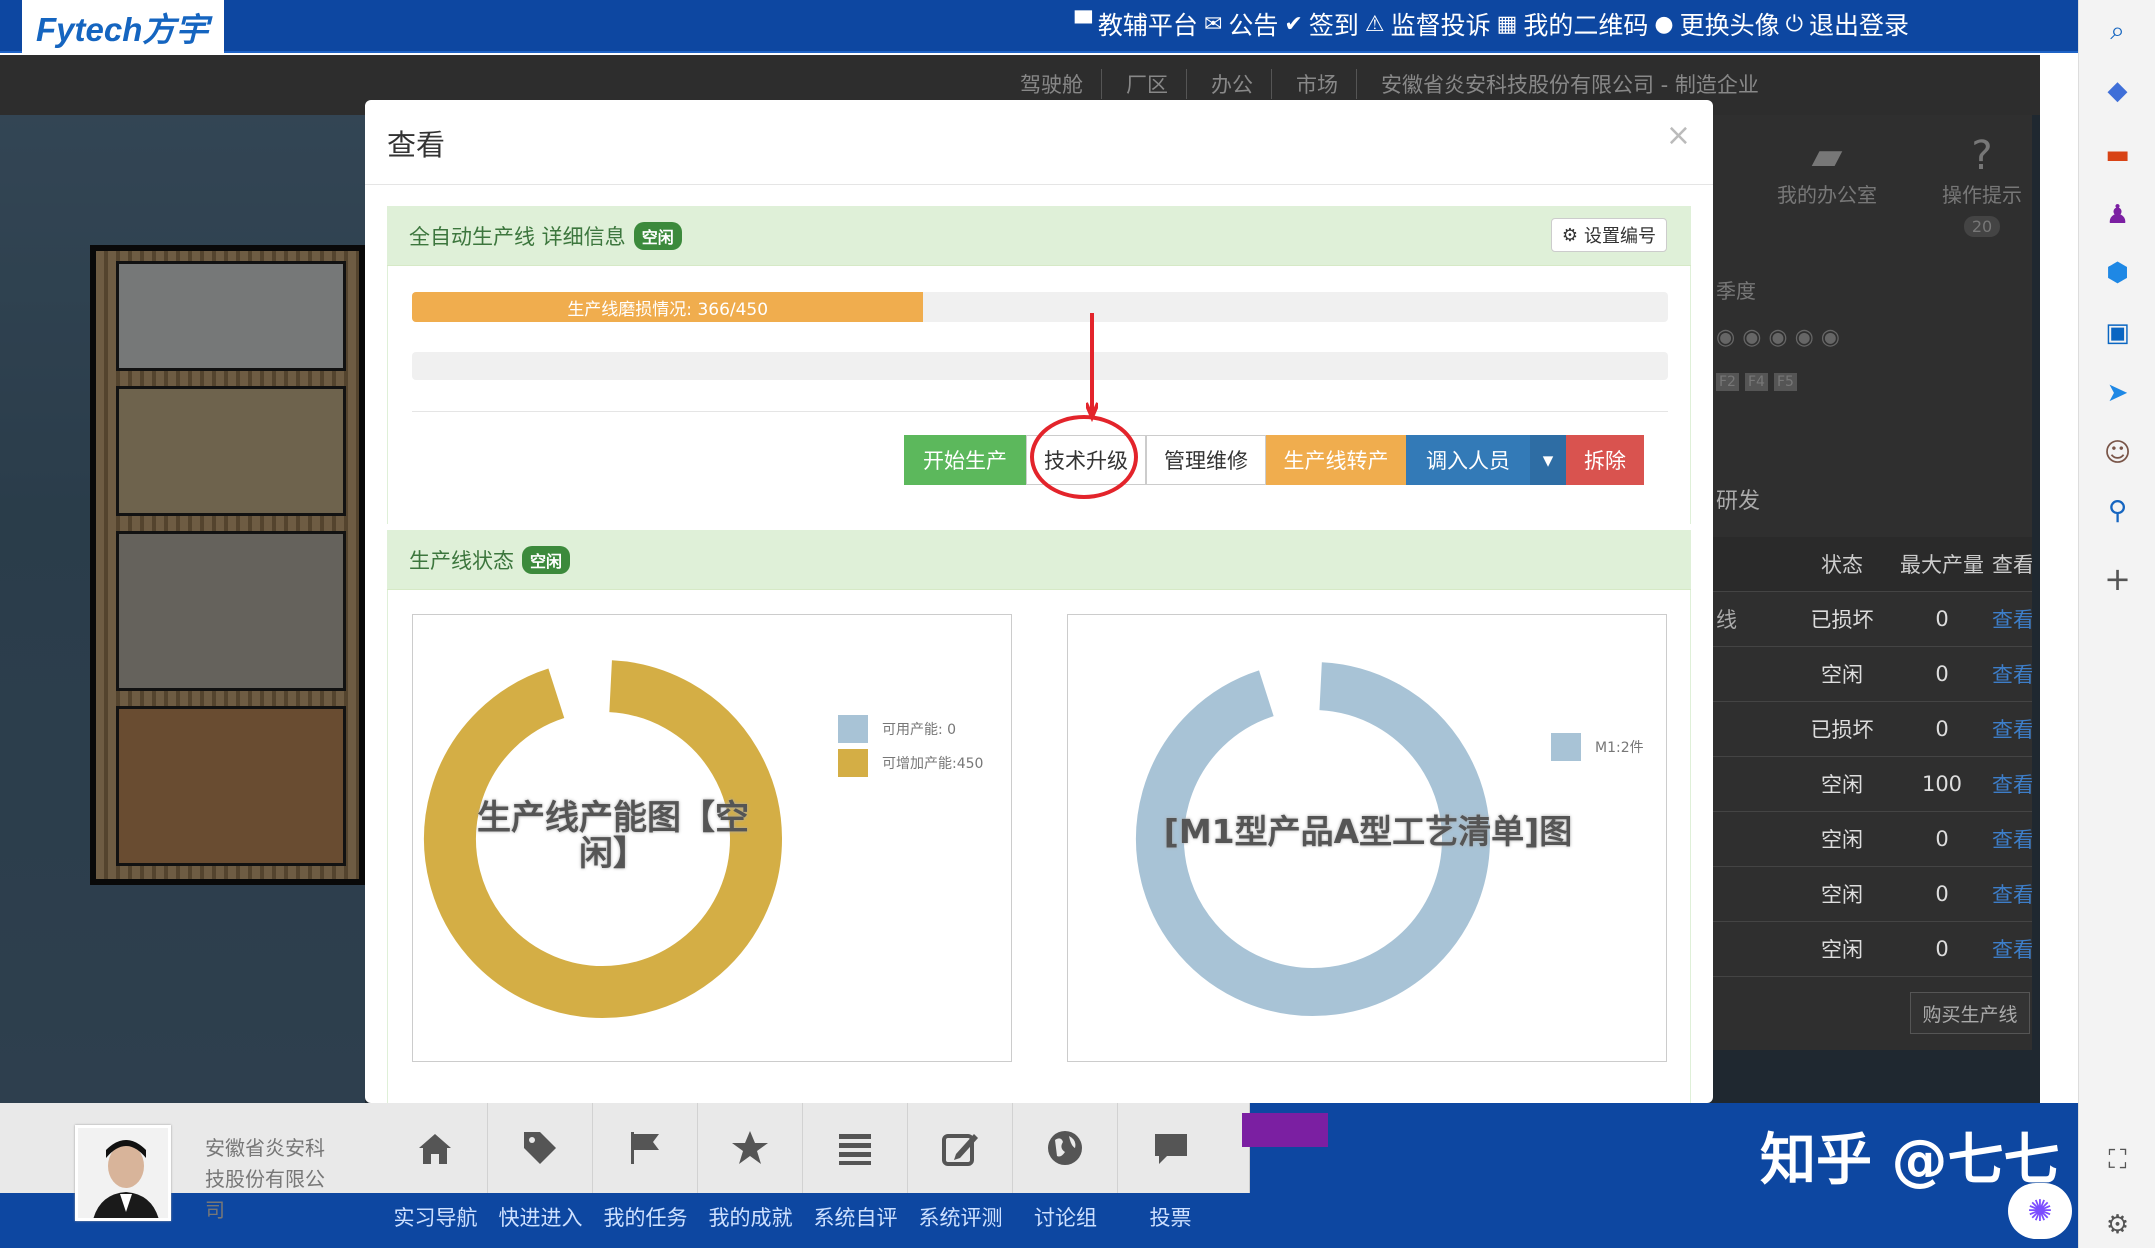 This screenshot has height=1248, width=2155. I want to click on home-icon, so click(435, 1148).